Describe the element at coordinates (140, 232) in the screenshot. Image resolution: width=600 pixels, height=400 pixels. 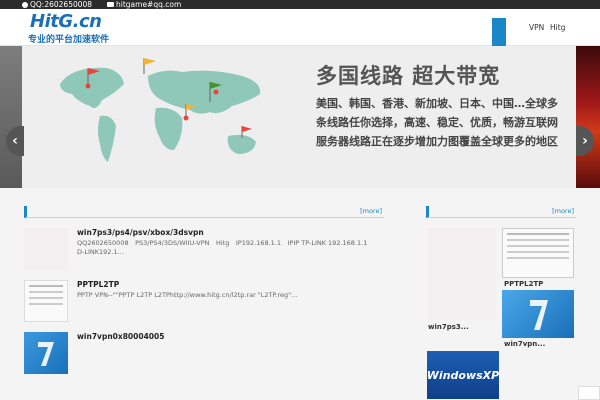
I see `article-title: win7ps3/ps4/psv/xbox/3dsvpn` at that location.